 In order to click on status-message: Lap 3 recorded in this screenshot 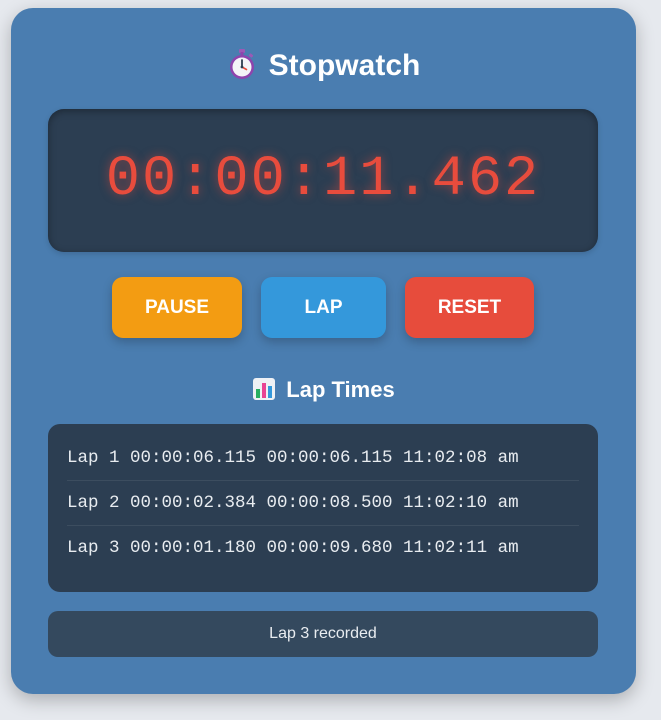, I will do `click(323, 634)`.